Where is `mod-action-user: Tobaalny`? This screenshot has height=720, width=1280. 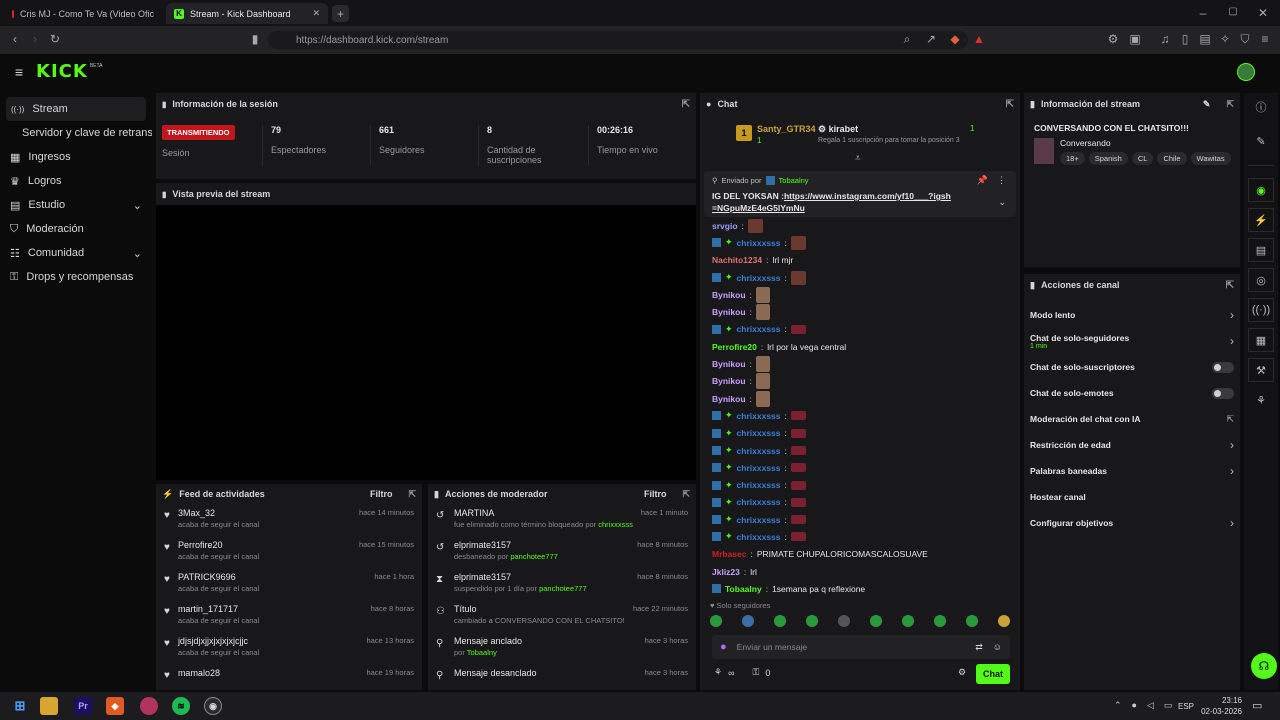
mod-action-user: Tobaalny is located at coordinates (482, 652).